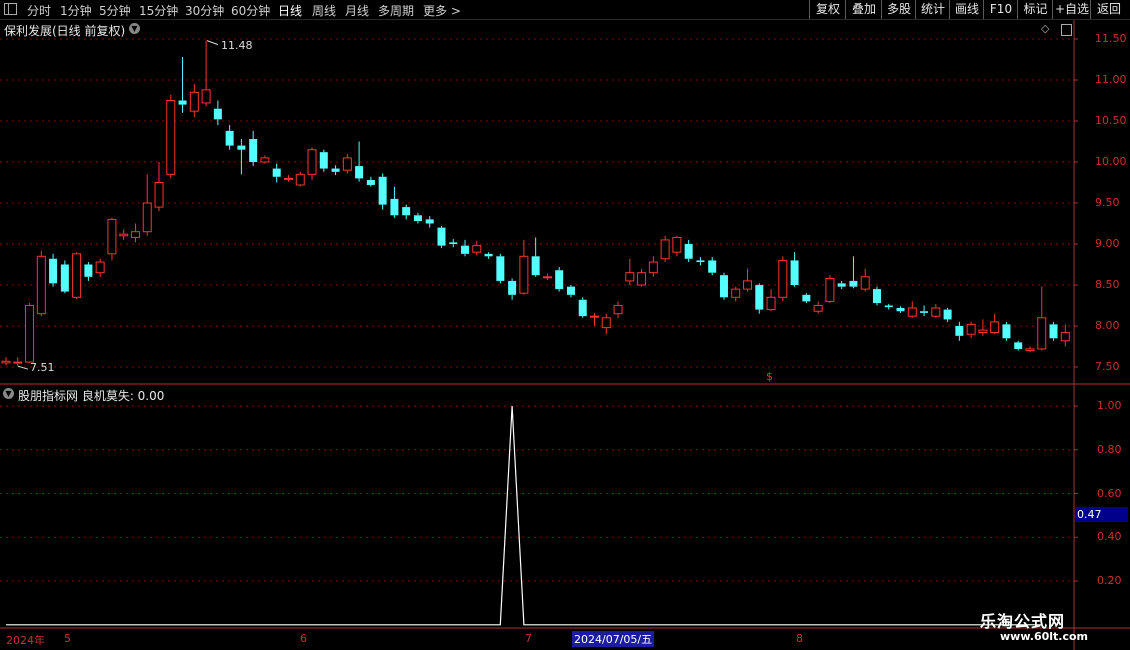 The height and width of the screenshot is (650, 1130). Describe the element at coordinates (1023, 621) in the screenshot. I see `watermark-title: 乐淘公式网` at that location.